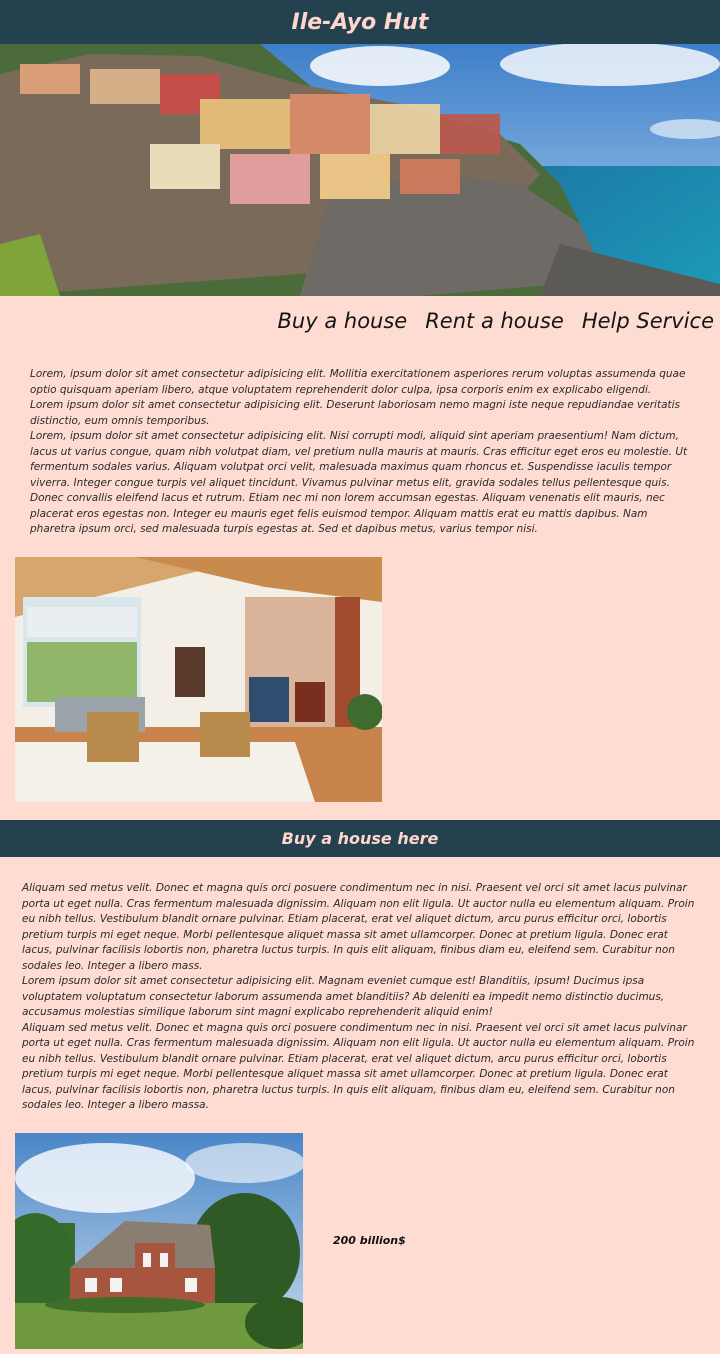  I want to click on buy-section-header: Buy a house here, so click(360, 838).